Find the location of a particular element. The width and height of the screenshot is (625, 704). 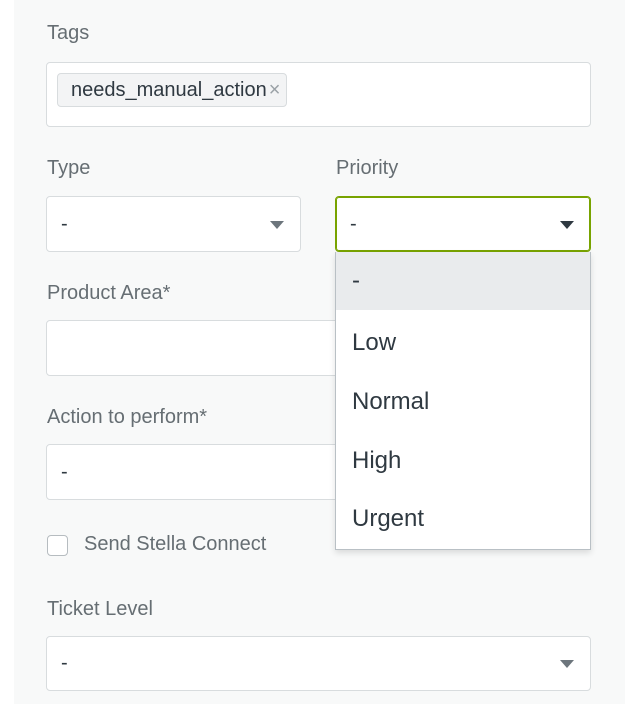

tag-remove-icon: × is located at coordinates (275, 90).